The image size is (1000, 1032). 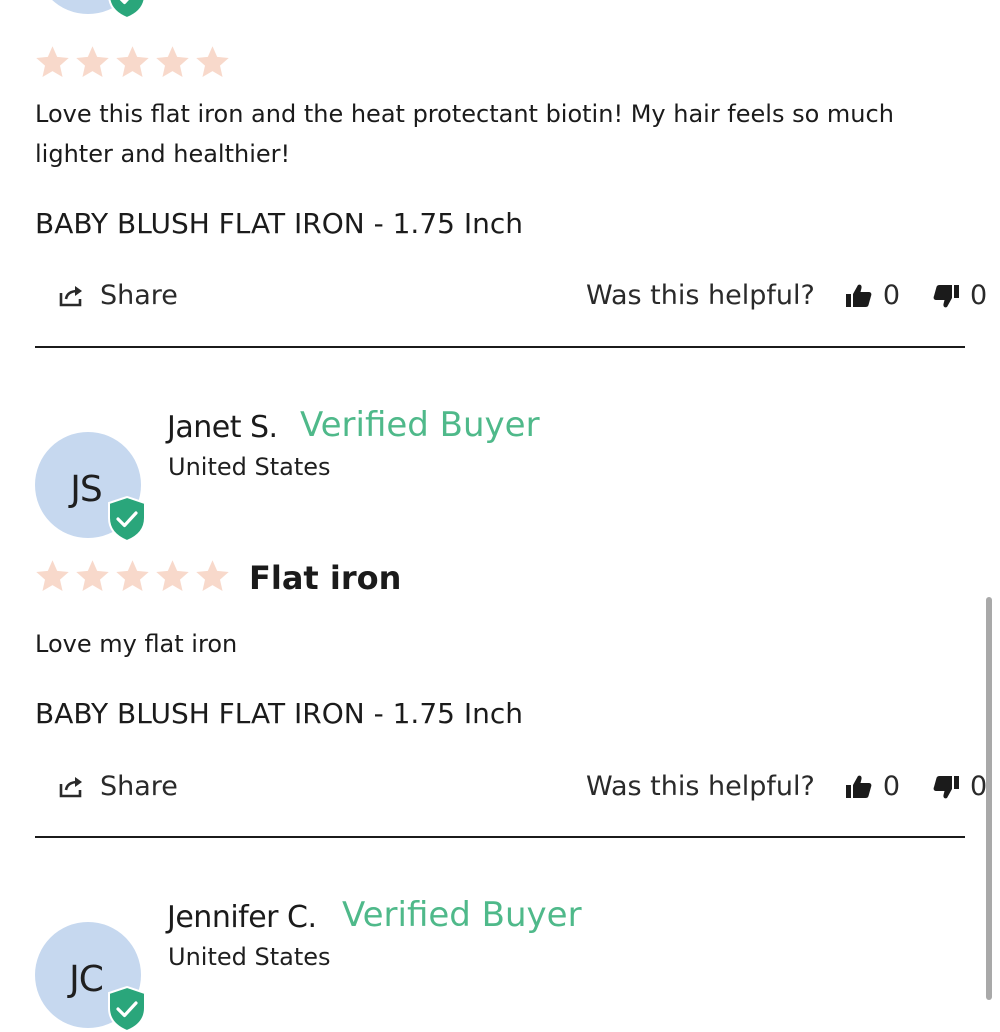 I want to click on avatar-initials: JS, so click(x=86, y=489).